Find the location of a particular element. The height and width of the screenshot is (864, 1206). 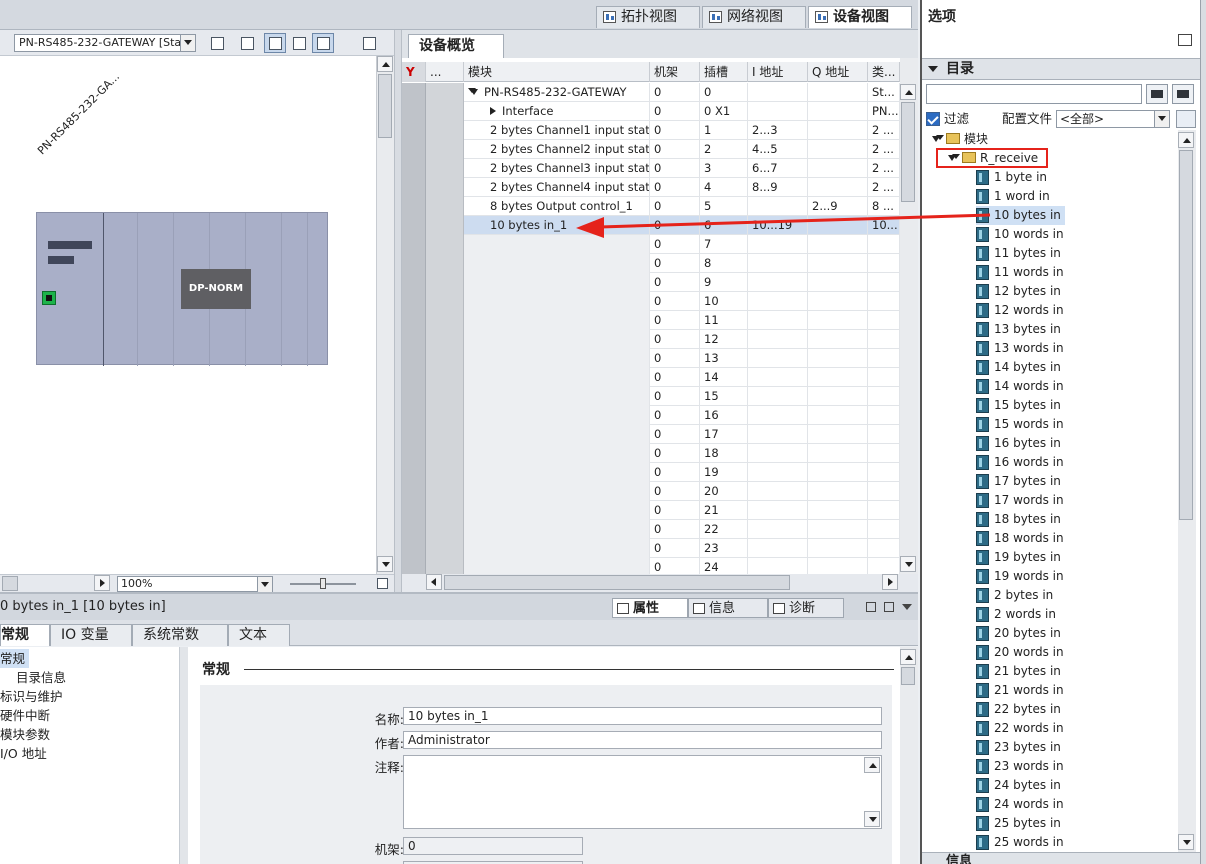

catalog-item: 23 words in is located at coordinates (1020, 766).